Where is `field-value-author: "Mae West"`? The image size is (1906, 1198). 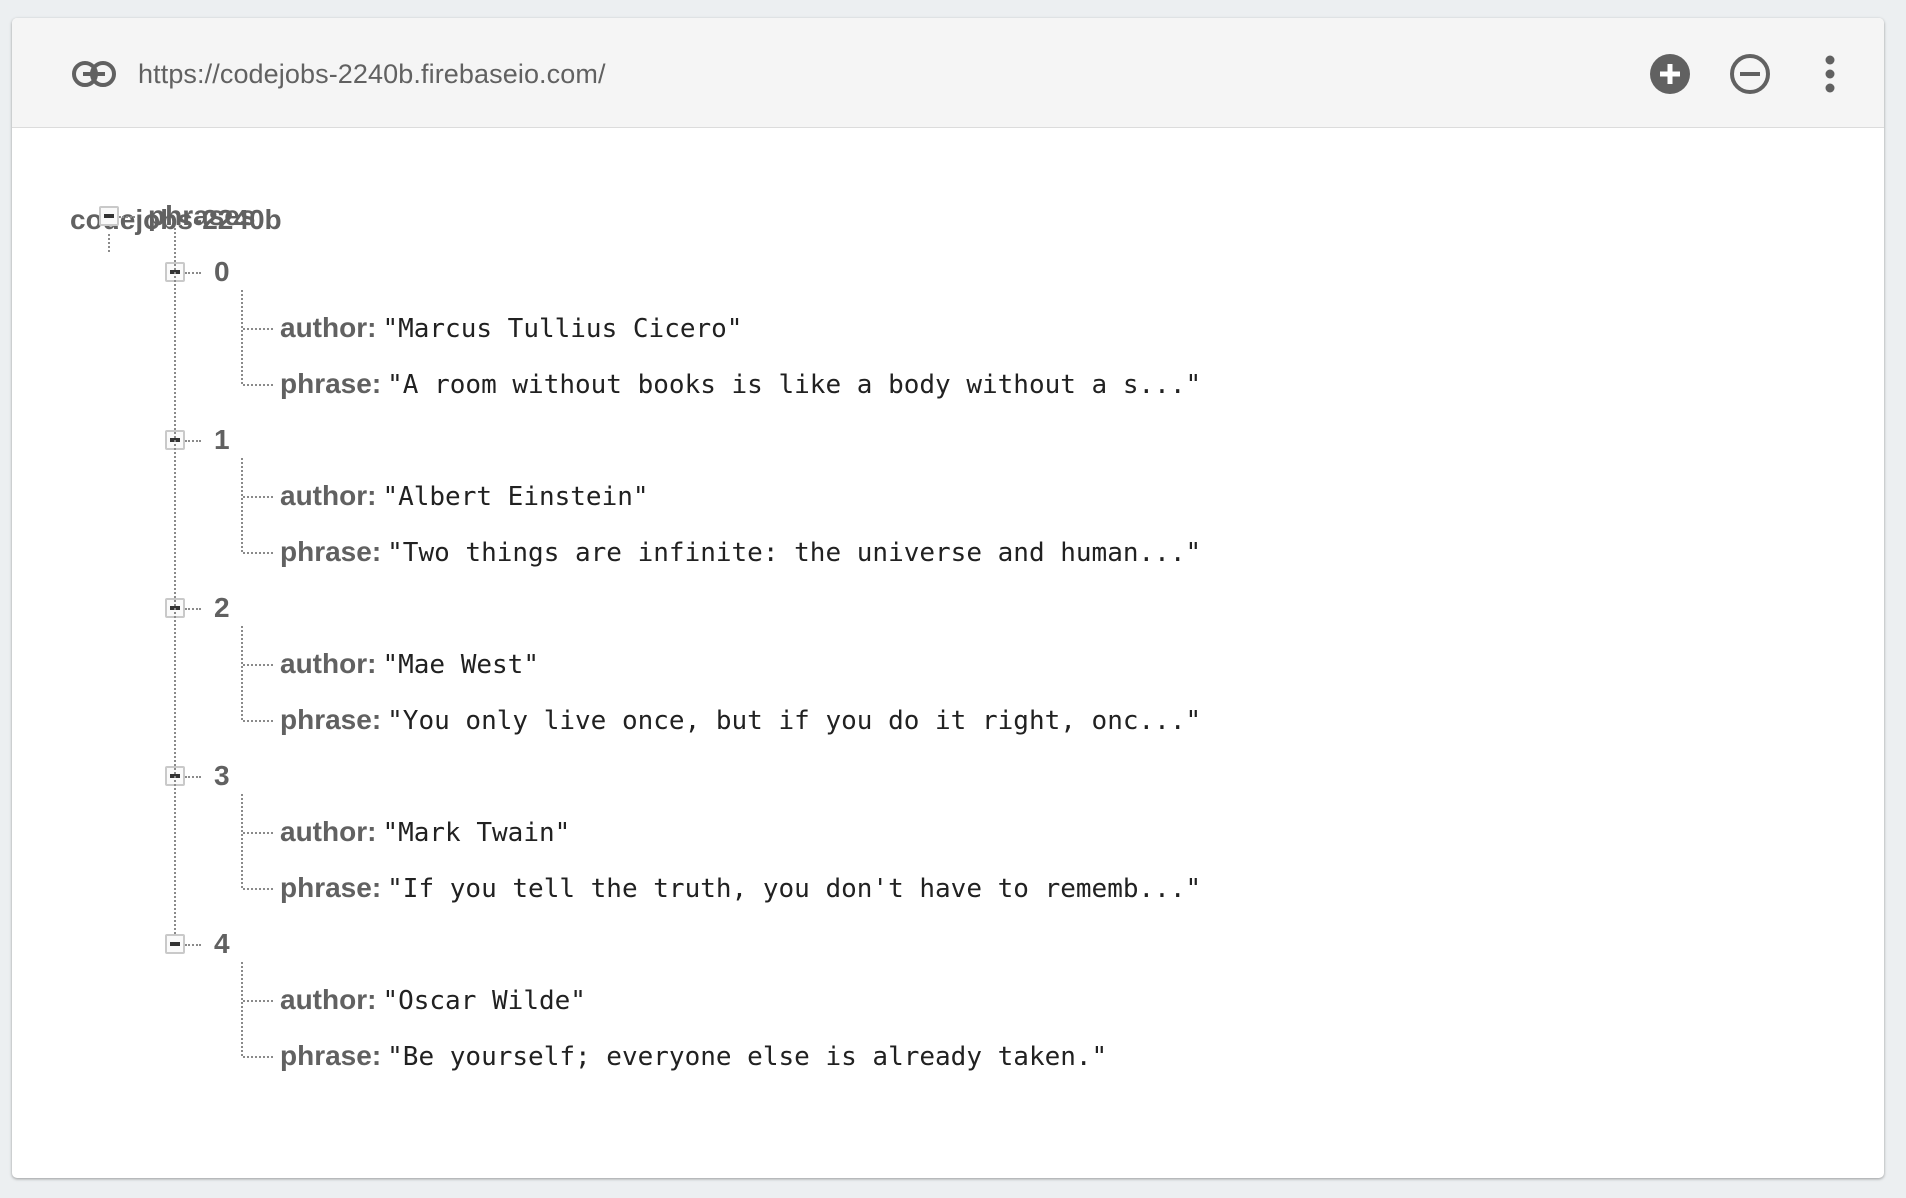
field-value-author: "Mae West" is located at coordinates (460, 665).